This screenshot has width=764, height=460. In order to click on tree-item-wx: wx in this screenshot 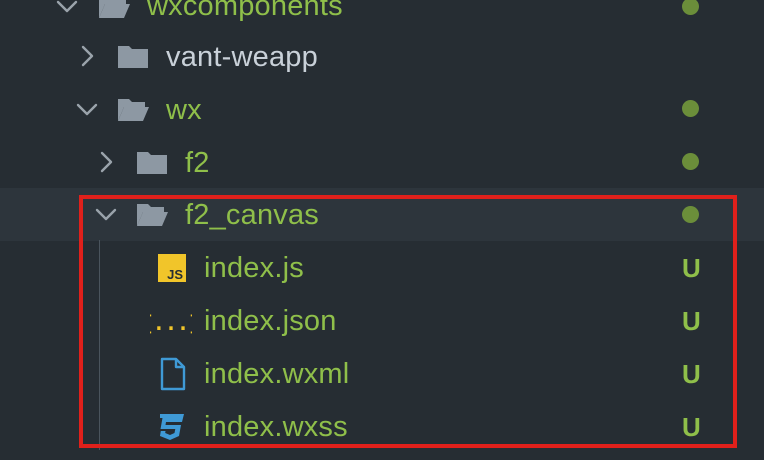, I will do `click(382, 109)`.